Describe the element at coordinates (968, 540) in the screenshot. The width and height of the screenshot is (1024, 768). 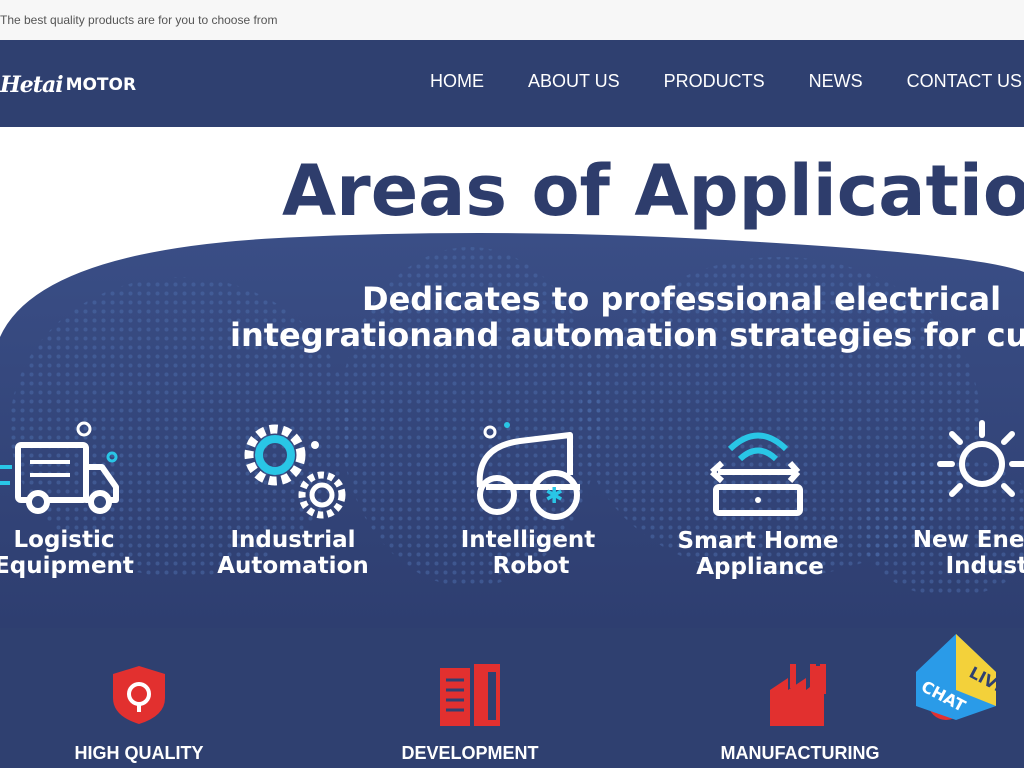
I see `area-new-energy-line1: New Energy` at that location.